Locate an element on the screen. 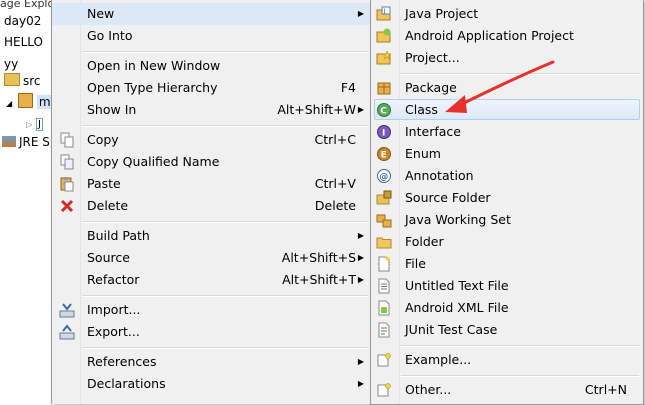 This screenshot has width=645, height=405. menu-item-declarations: Declarations ▶ is located at coordinates (211, 384).